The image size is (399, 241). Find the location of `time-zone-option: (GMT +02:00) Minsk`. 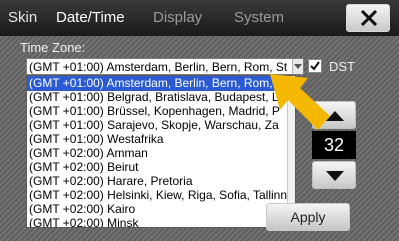

time-zone-option: (GMT +02:00) Minsk is located at coordinates (158, 221).